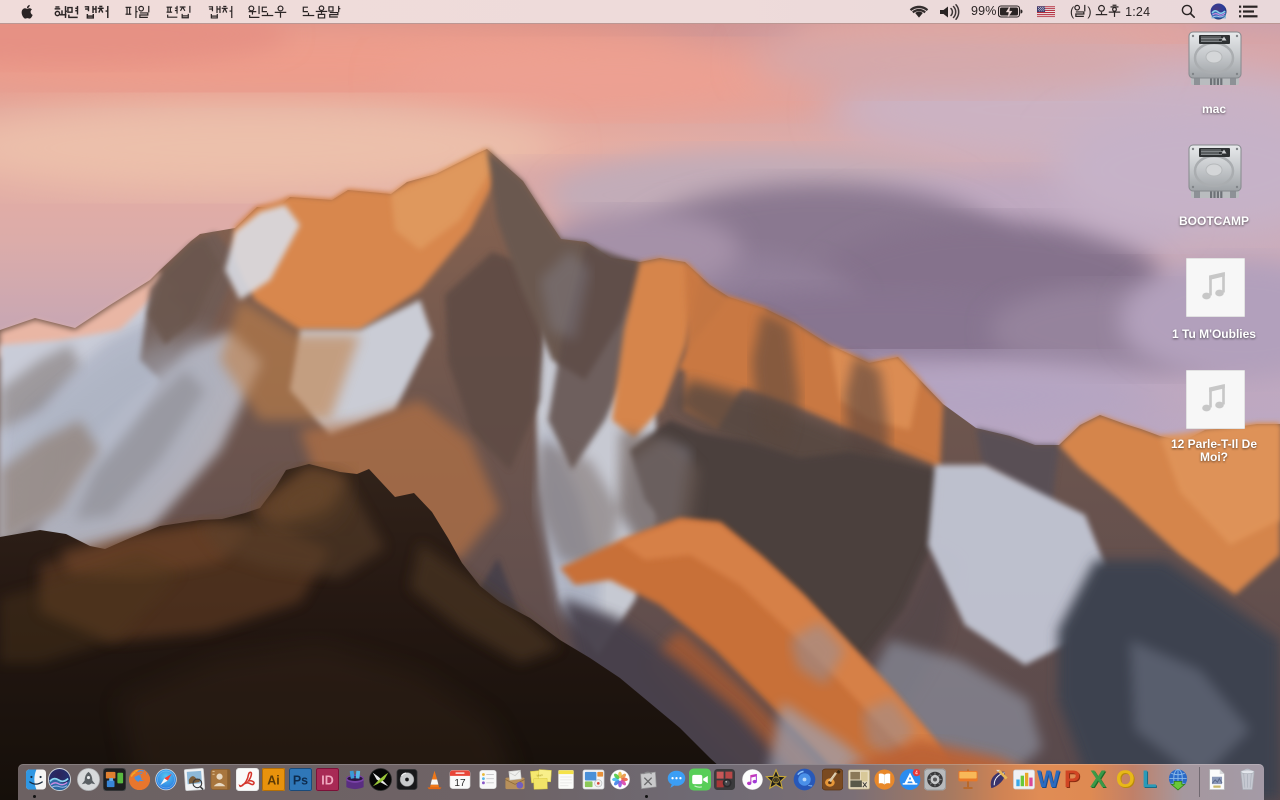 The image size is (1280, 800). I want to click on svg-text: Ps, so click(300, 780).